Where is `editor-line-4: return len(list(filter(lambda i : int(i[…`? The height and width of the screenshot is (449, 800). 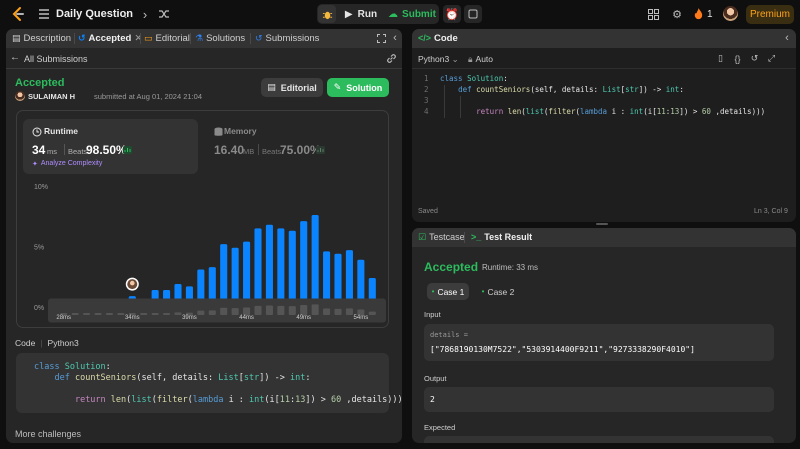
editor-line-4: return len(list(filter(lambda i : int(i[… is located at coordinates (602, 111).